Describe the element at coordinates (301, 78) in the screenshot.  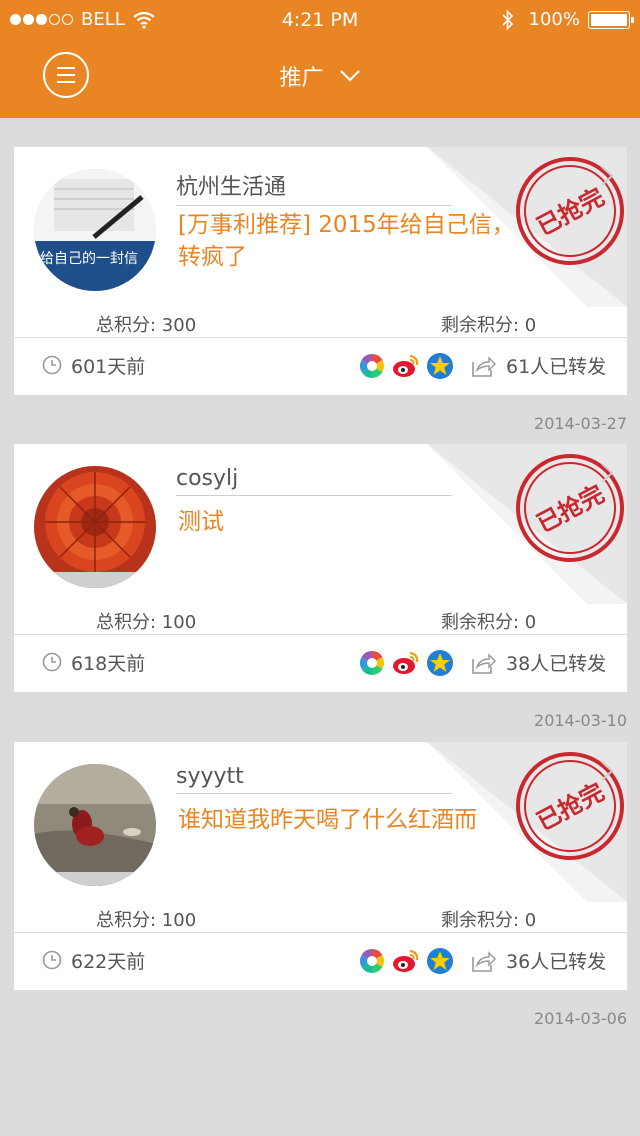
I see `nav-title: 推广` at that location.